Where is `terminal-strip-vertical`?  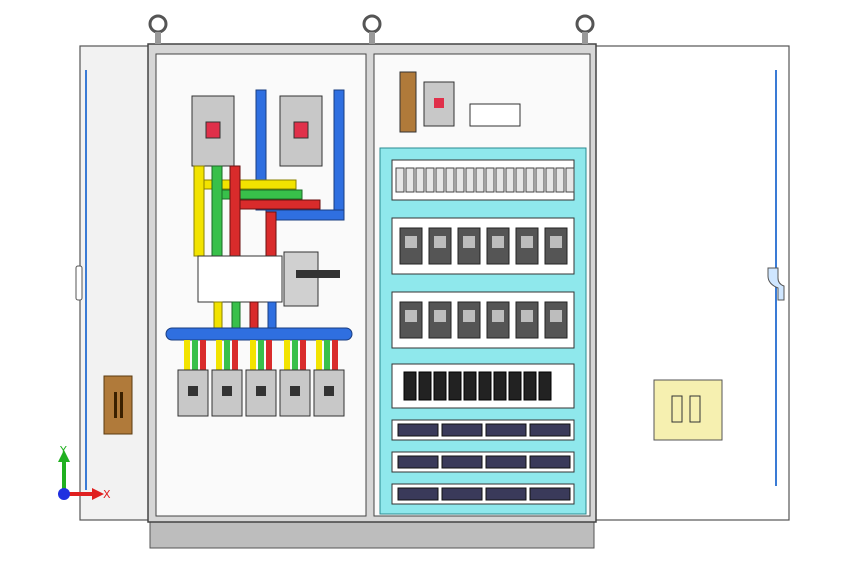
terminal-strip-vertical is located at coordinates (408, 102).